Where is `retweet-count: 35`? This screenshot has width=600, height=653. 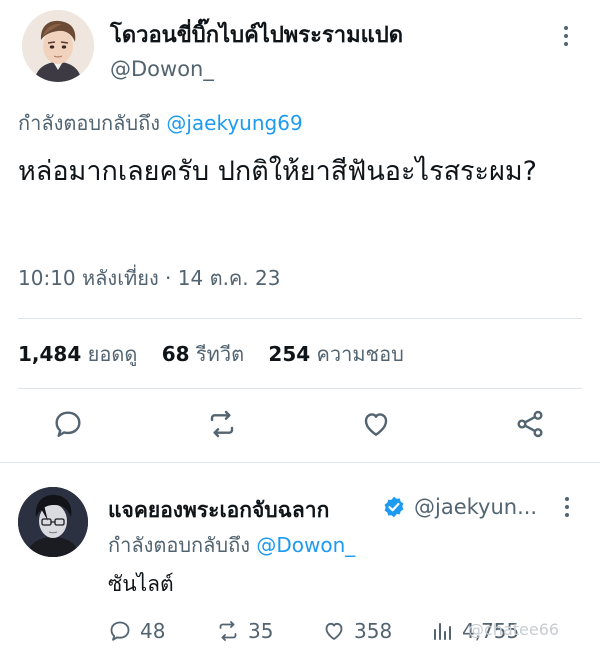
retweet-count: 35 is located at coordinates (261, 631).